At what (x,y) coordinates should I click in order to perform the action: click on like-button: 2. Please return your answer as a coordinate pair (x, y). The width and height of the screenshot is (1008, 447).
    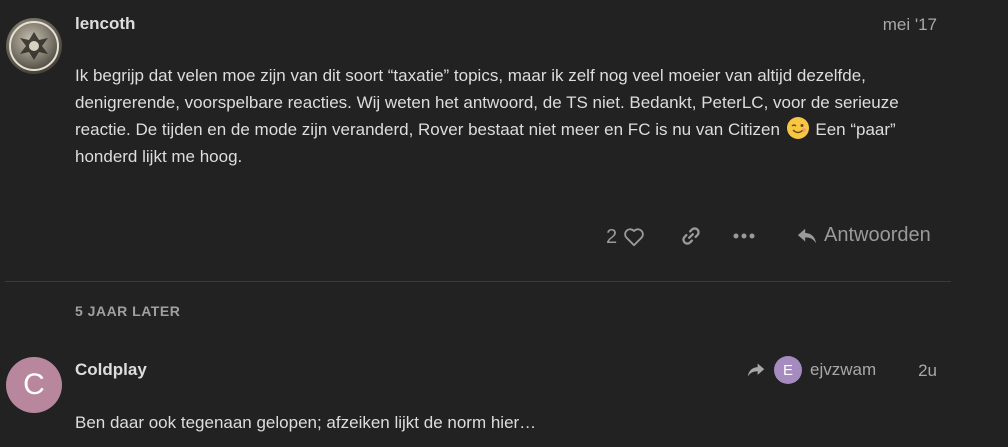
    Looking at the image, I should click on (625, 237).